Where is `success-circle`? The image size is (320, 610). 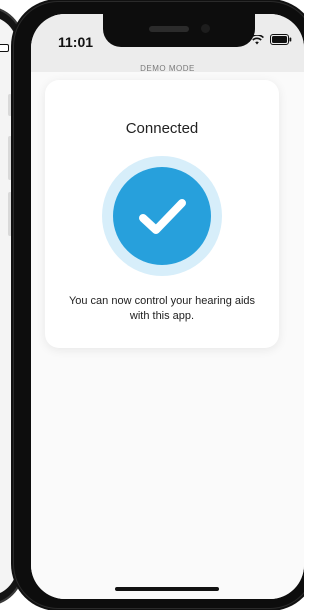
success-circle is located at coordinates (162, 216).